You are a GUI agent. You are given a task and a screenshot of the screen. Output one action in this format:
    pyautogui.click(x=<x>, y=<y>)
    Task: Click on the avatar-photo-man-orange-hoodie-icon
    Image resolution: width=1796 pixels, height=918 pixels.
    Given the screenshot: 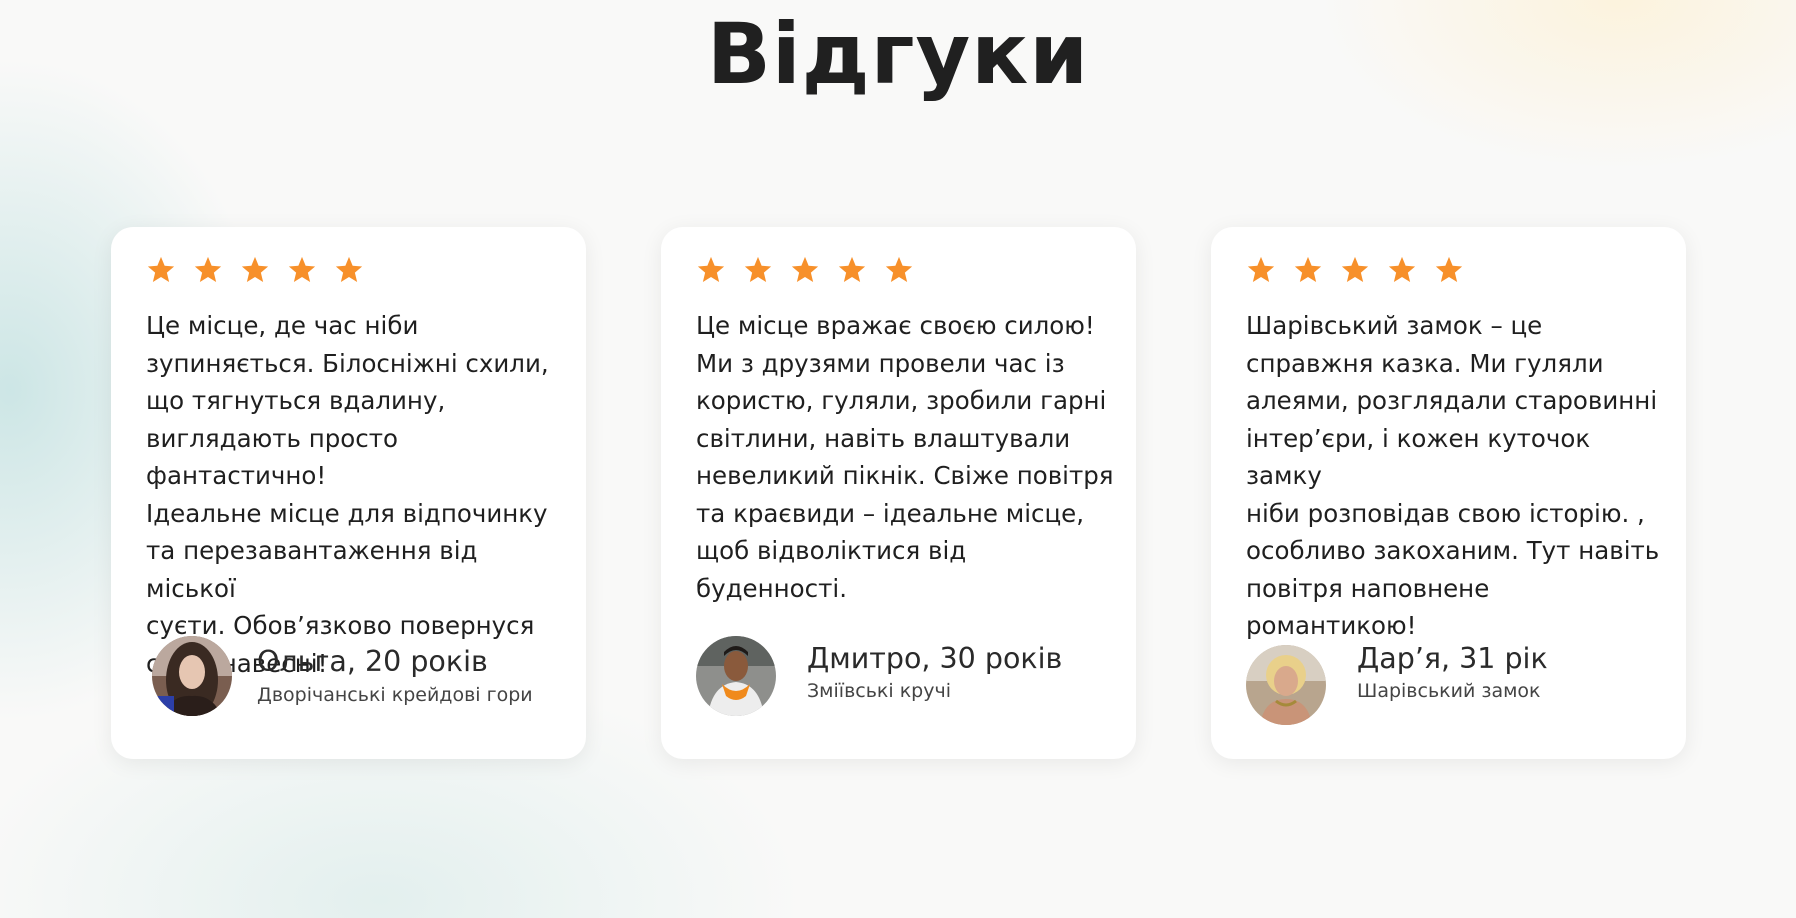 What is the action you would take?
    pyautogui.click(x=736, y=676)
    